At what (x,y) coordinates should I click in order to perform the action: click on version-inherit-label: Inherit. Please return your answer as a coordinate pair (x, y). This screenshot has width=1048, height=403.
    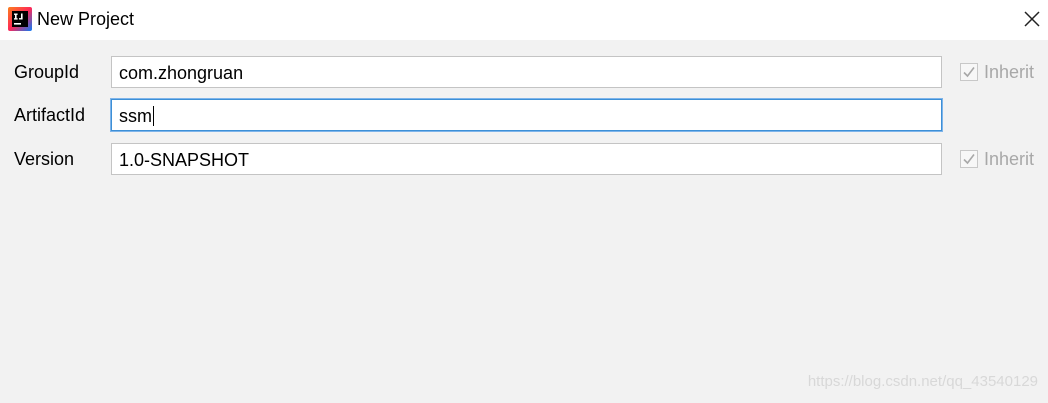
    Looking at the image, I should click on (1009, 159).